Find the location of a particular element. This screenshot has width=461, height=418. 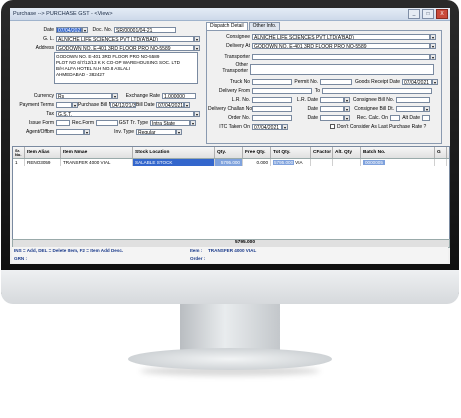

itc-label: ITC Taken On is located at coordinates (234, 126).